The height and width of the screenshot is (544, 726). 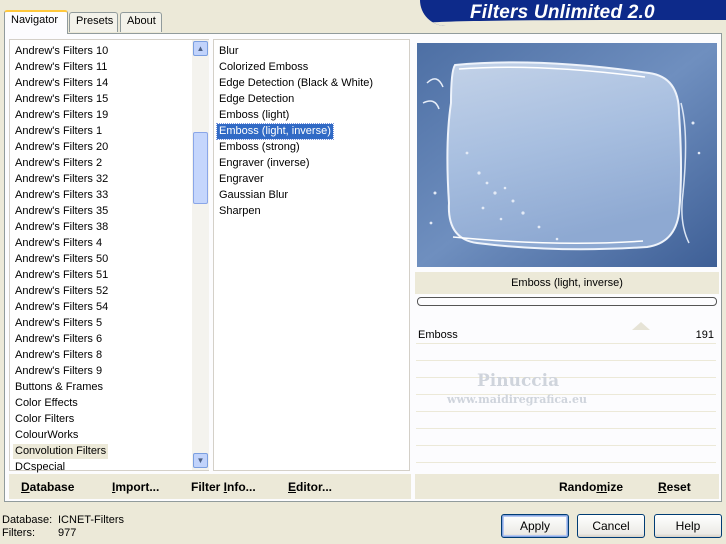 I want to click on reset-button: Reset, so click(x=674, y=487).